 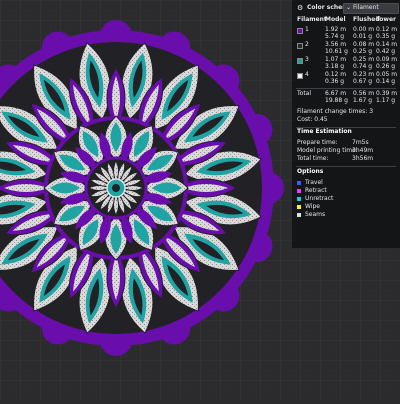 I want to click on filament-model-weight: 0.36 g, so click(x=335, y=81).